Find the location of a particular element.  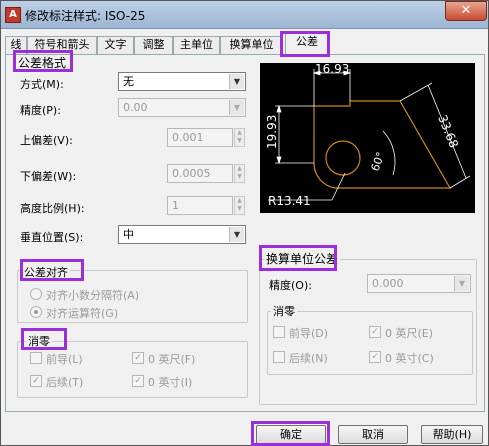

dimension-preview: 16.93 19.93 33.68 60° R13.41 is located at coordinates (367, 137).